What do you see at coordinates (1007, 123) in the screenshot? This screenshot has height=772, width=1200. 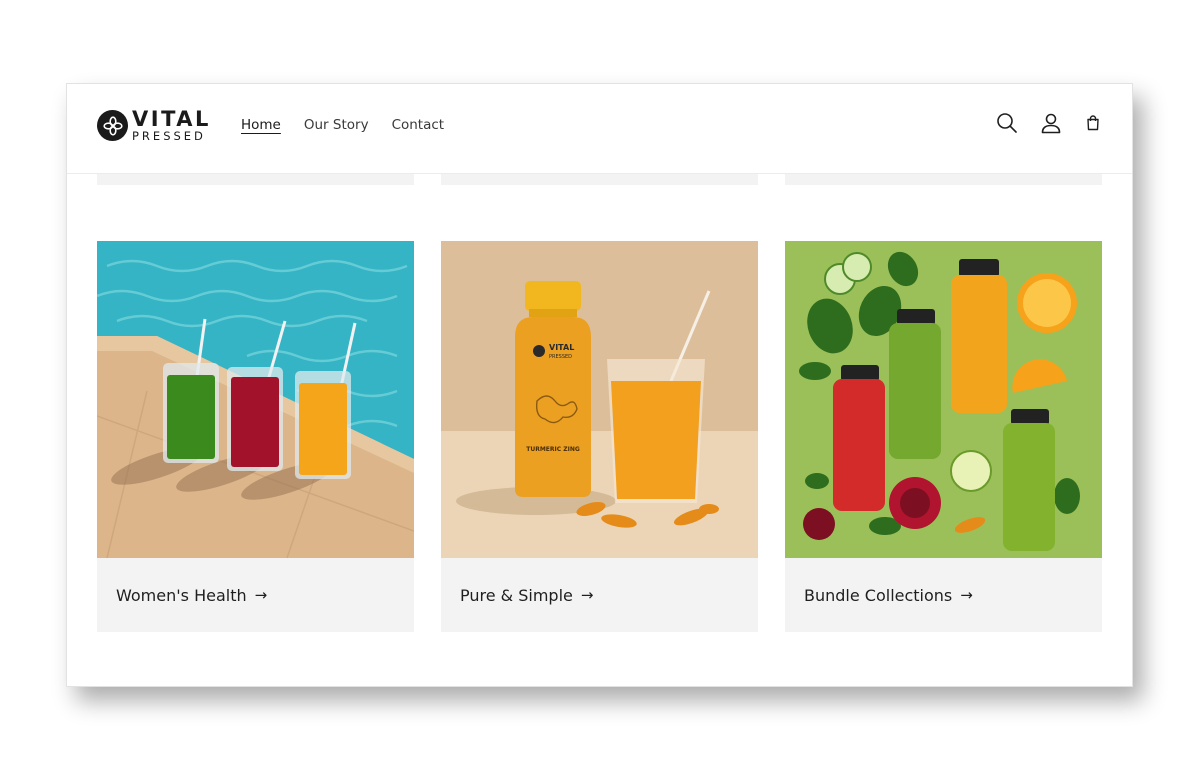 I see `search-icon` at bounding box center [1007, 123].